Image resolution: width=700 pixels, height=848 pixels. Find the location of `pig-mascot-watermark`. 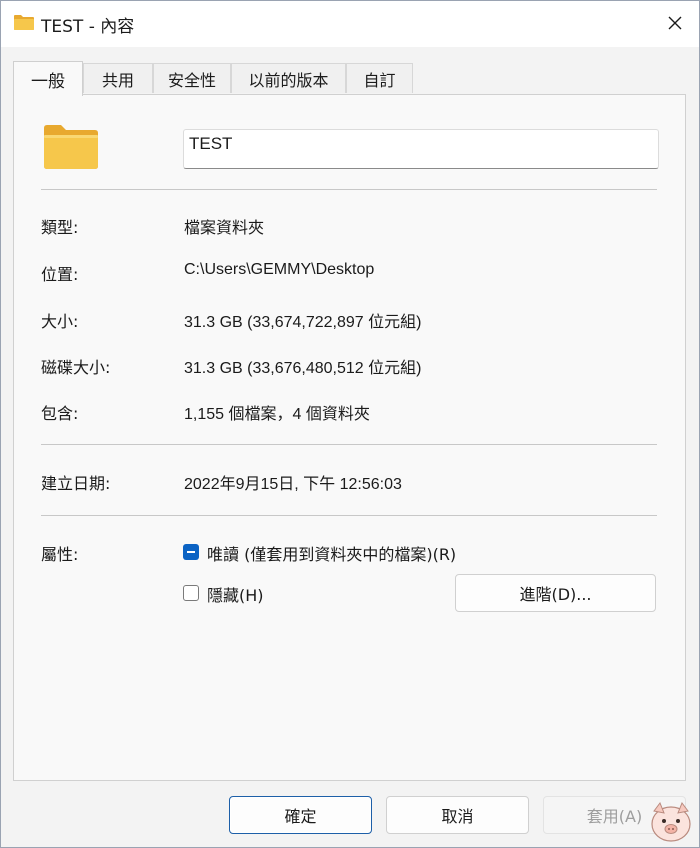

pig-mascot-watermark is located at coordinates (671, 821).